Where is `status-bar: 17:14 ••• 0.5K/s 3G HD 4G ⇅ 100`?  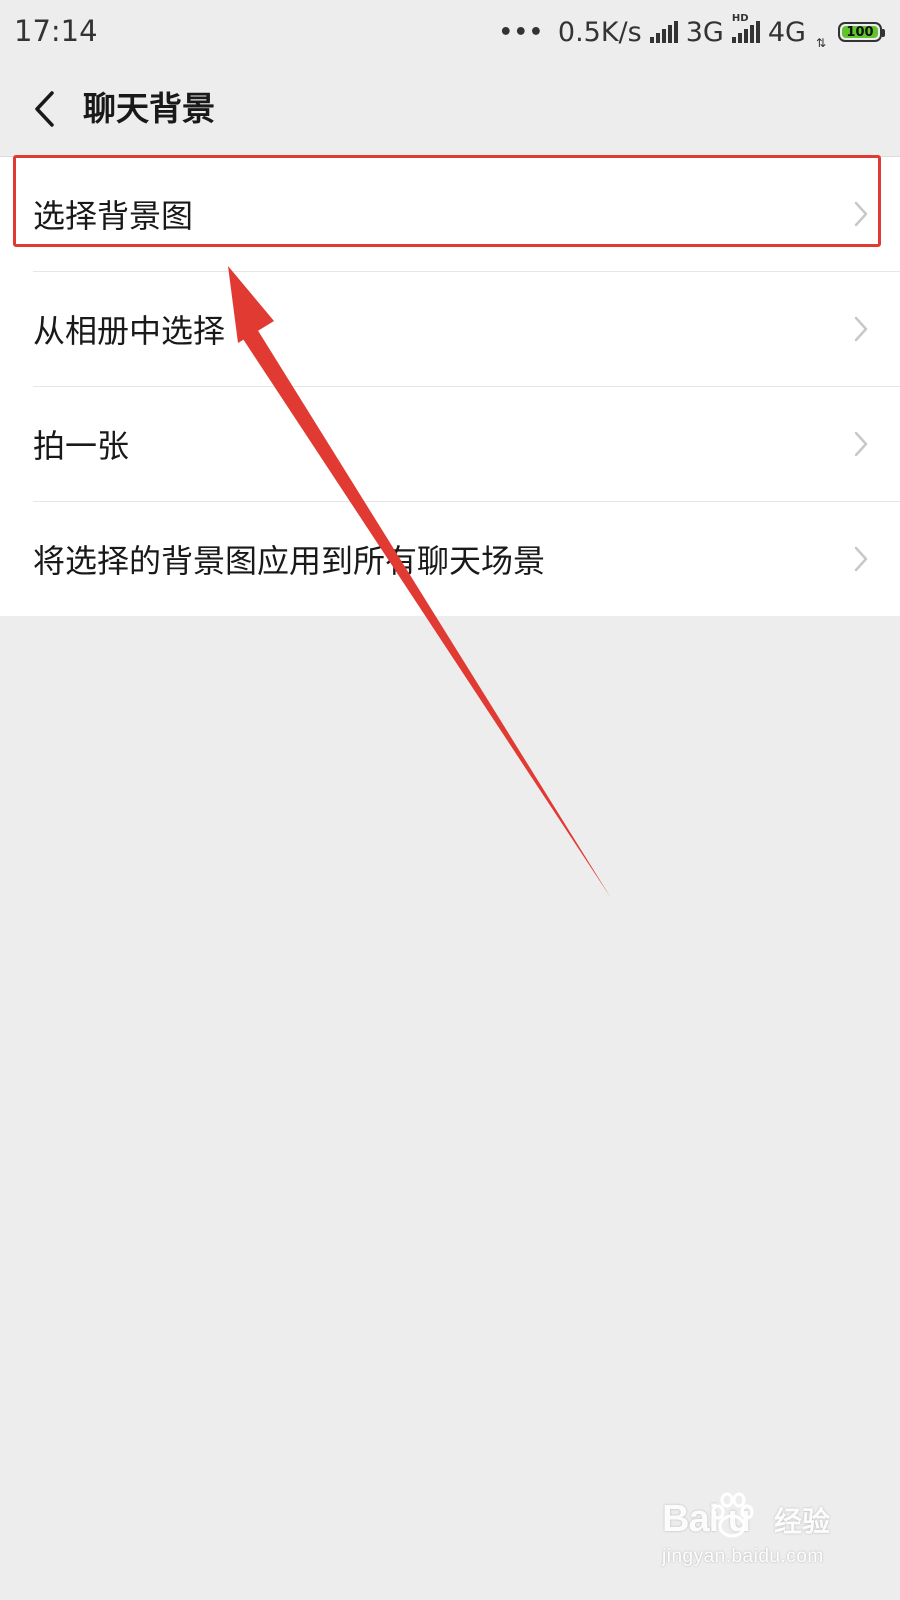
status-bar: 17:14 ••• 0.5K/s 3G HD 4G ⇅ 100 is located at coordinates (450, 32).